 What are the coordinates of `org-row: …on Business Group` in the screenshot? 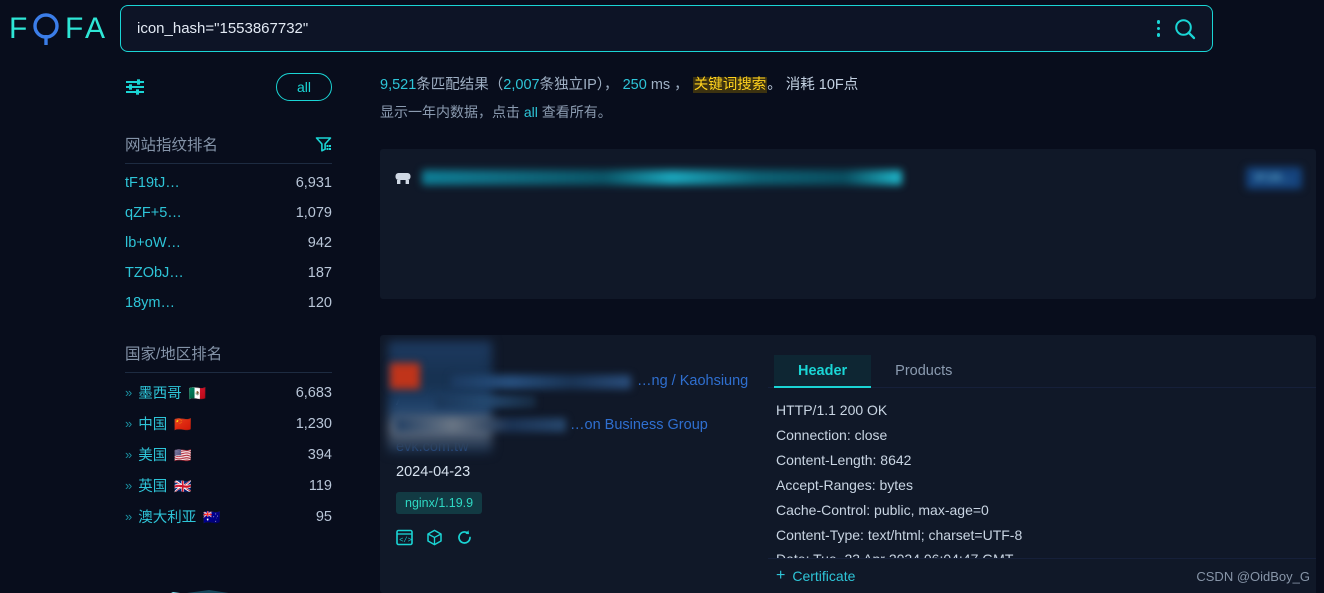 It's located at (574, 425).